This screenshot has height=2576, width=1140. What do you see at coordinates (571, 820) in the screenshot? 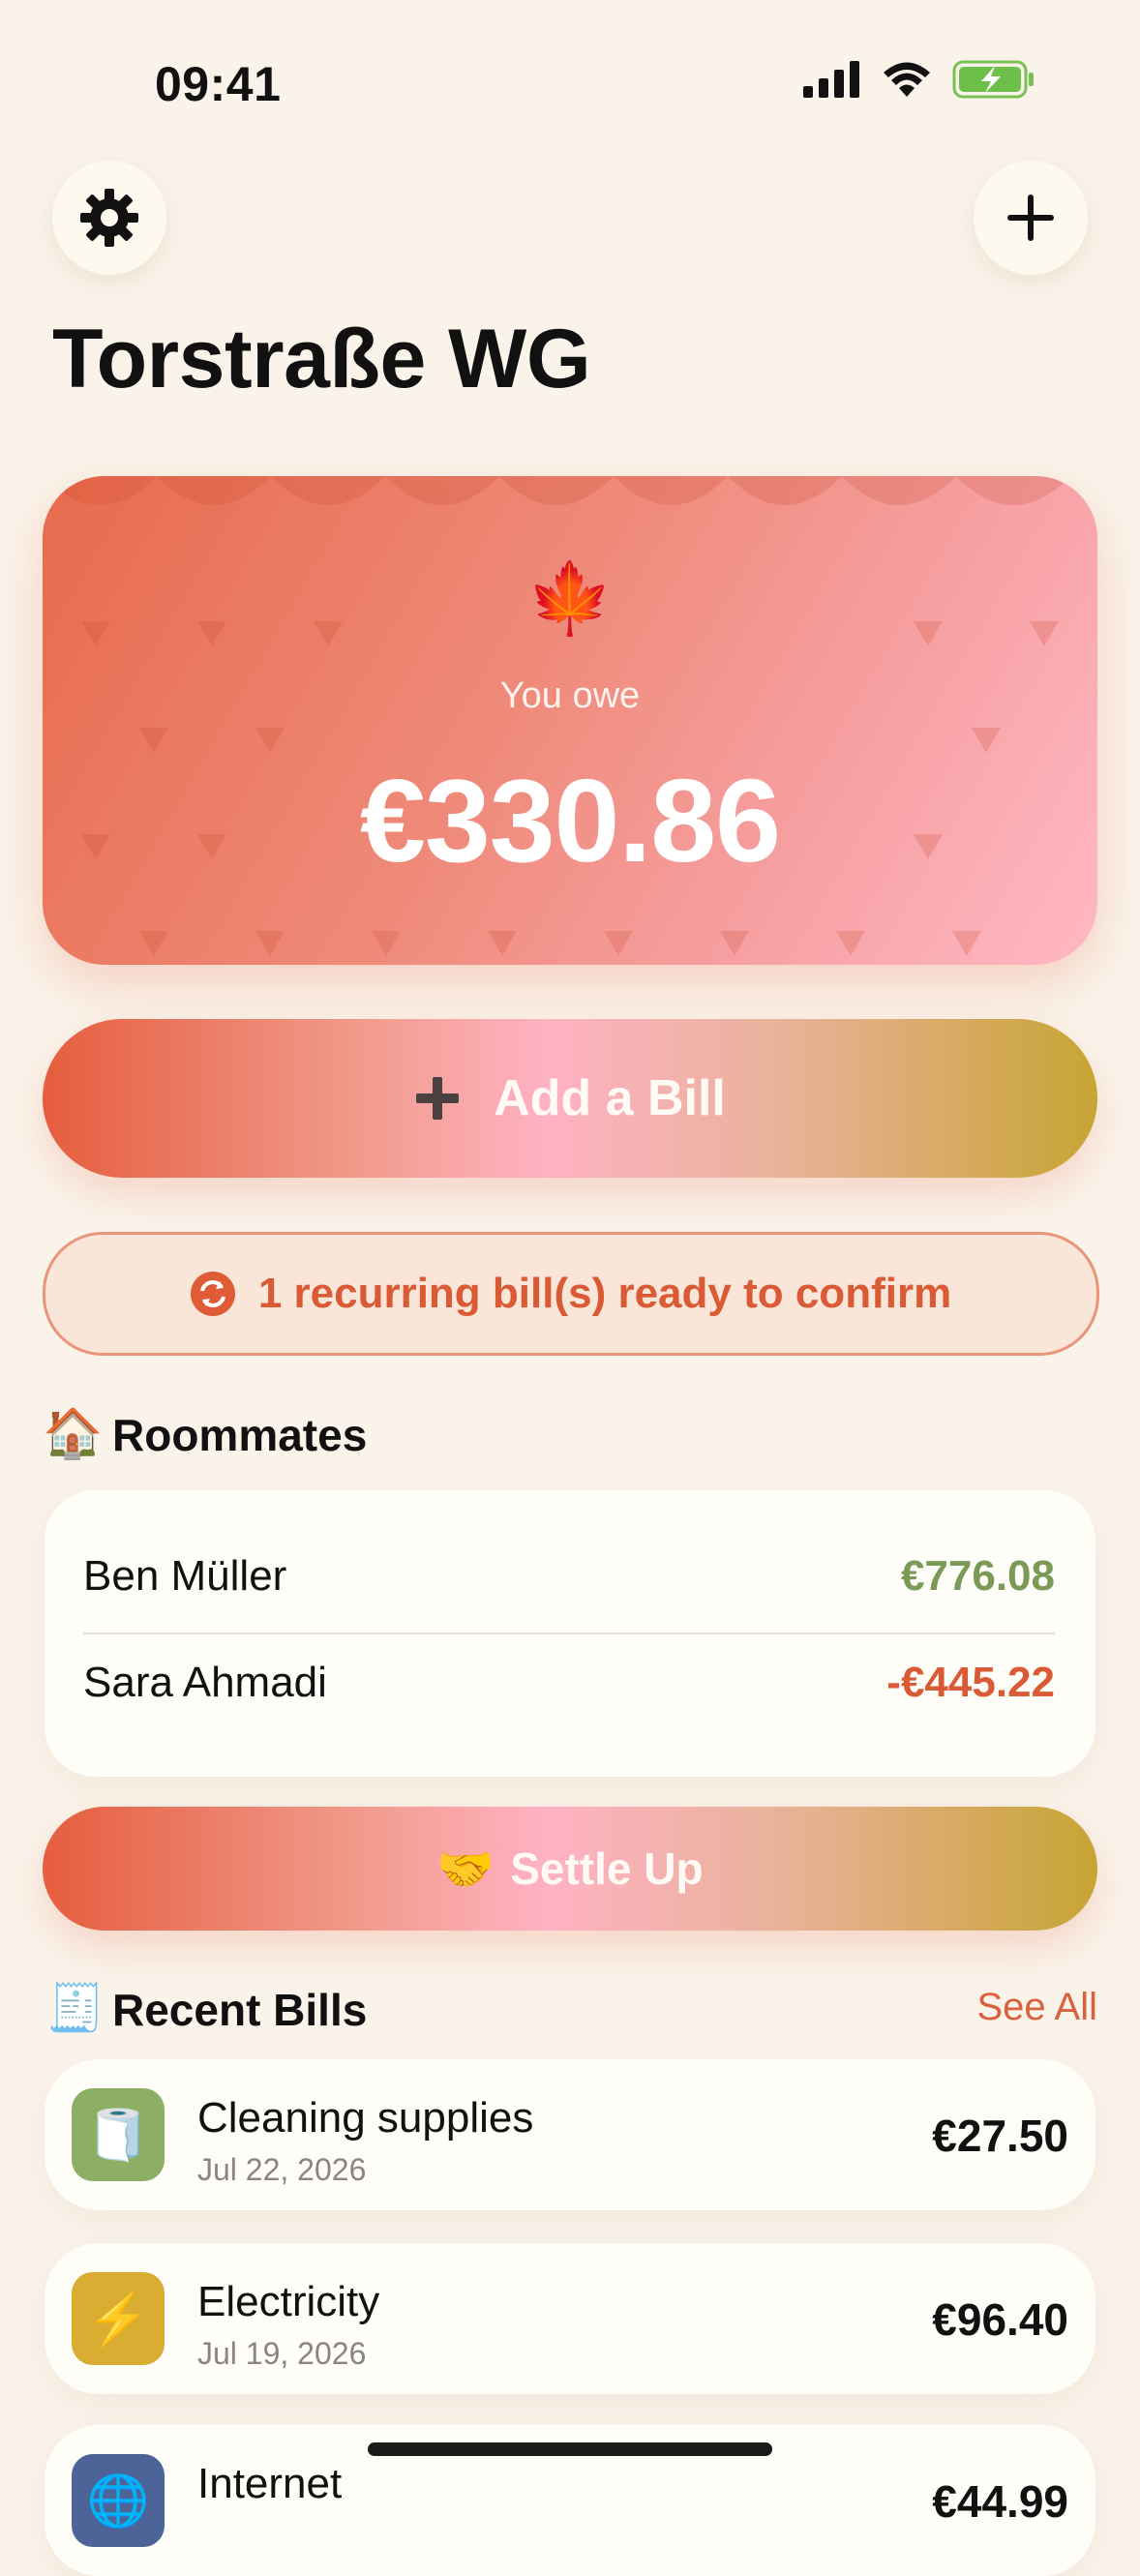
I see `balance-amount: €330.86` at bounding box center [571, 820].